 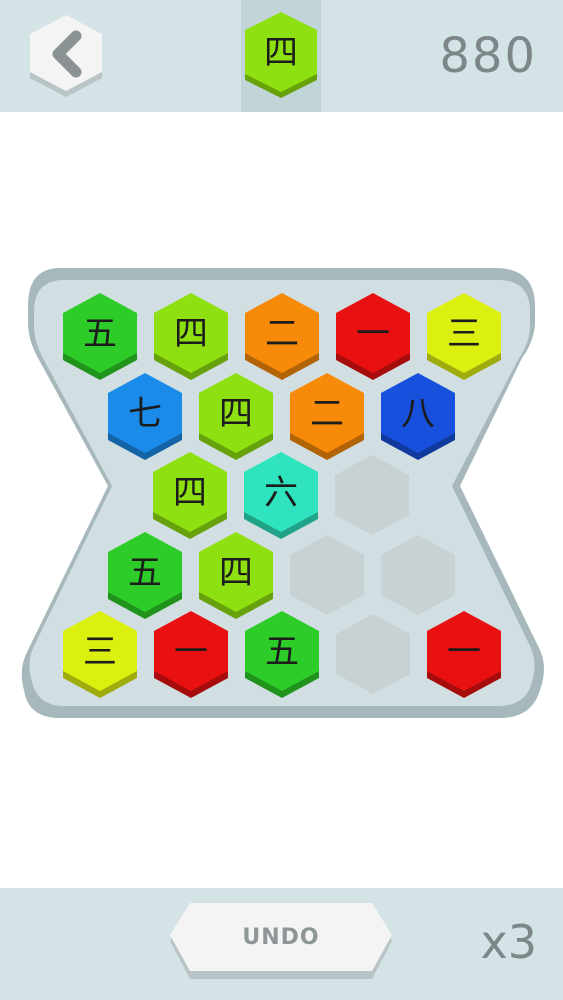 I want to click on hex-tile-char: 七, so click(x=145, y=414).